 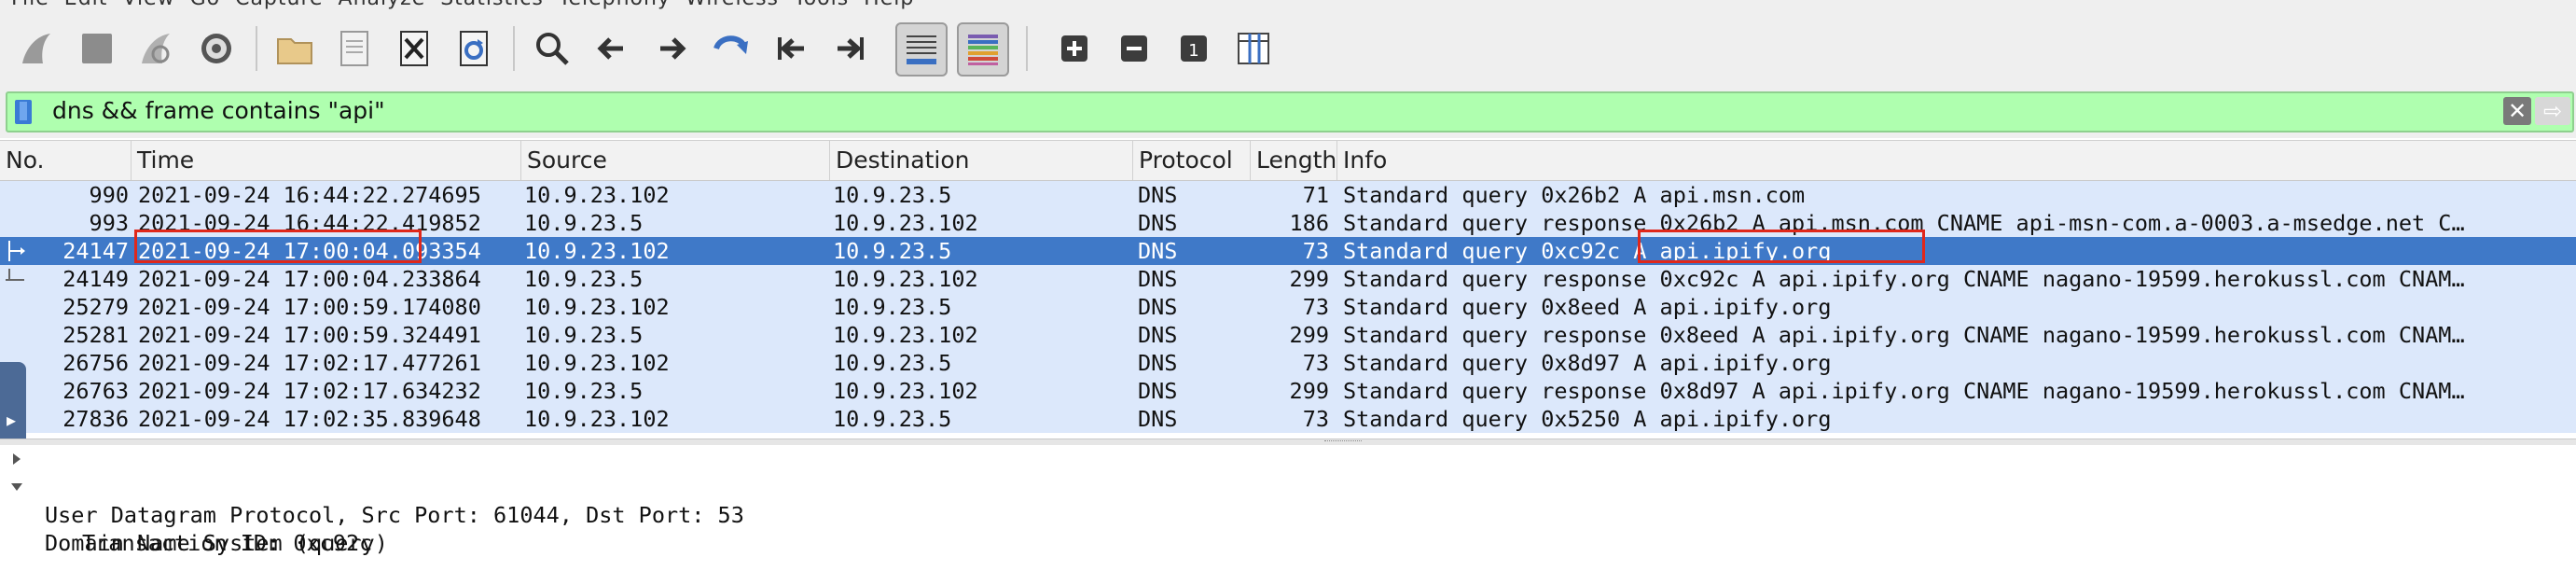 What do you see at coordinates (95, 419) in the screenshot?
I see `cell-no: 27836` at bounding box center [95, 419].